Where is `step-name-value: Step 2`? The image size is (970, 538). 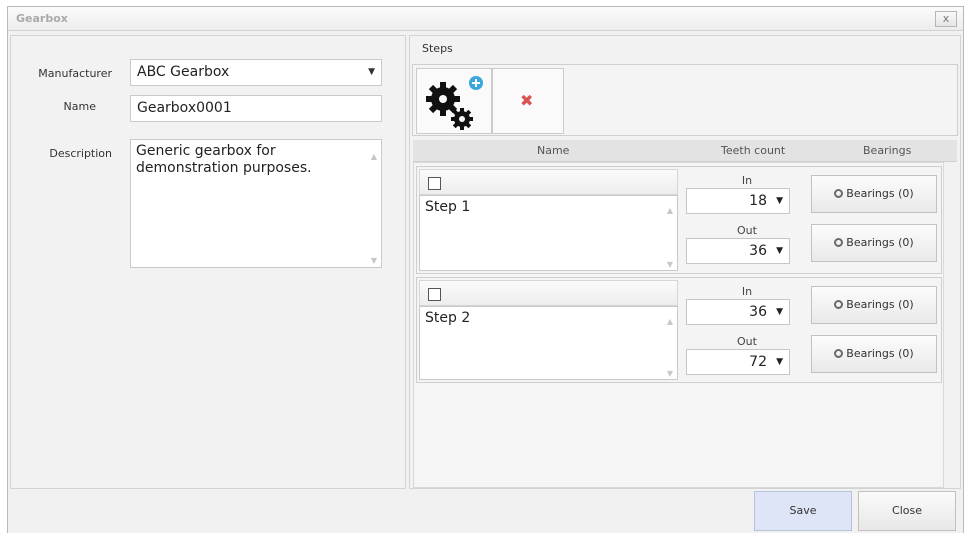
step-name-value: Step 2 is located at coordinates (448, 318).